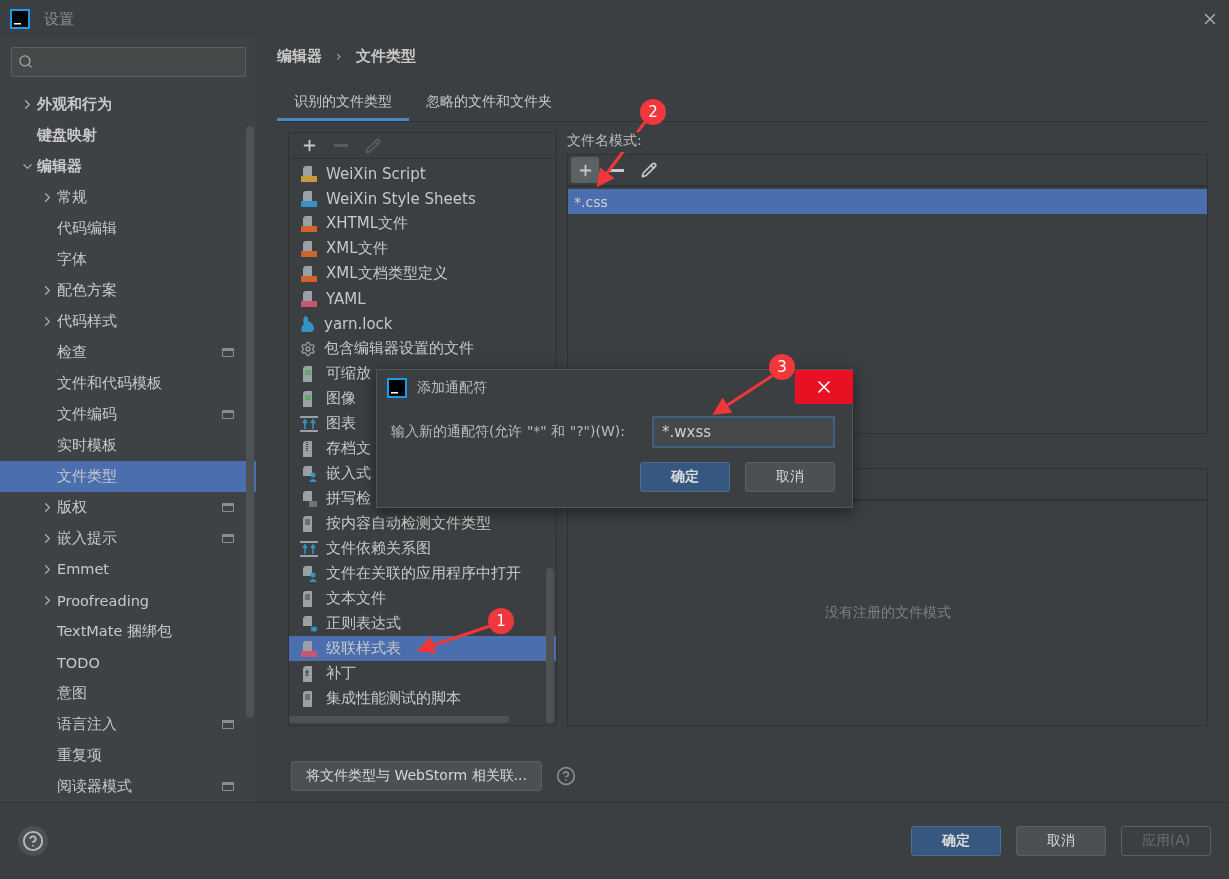  I want to click on file-type-item: 存档文, so click(333, 448).